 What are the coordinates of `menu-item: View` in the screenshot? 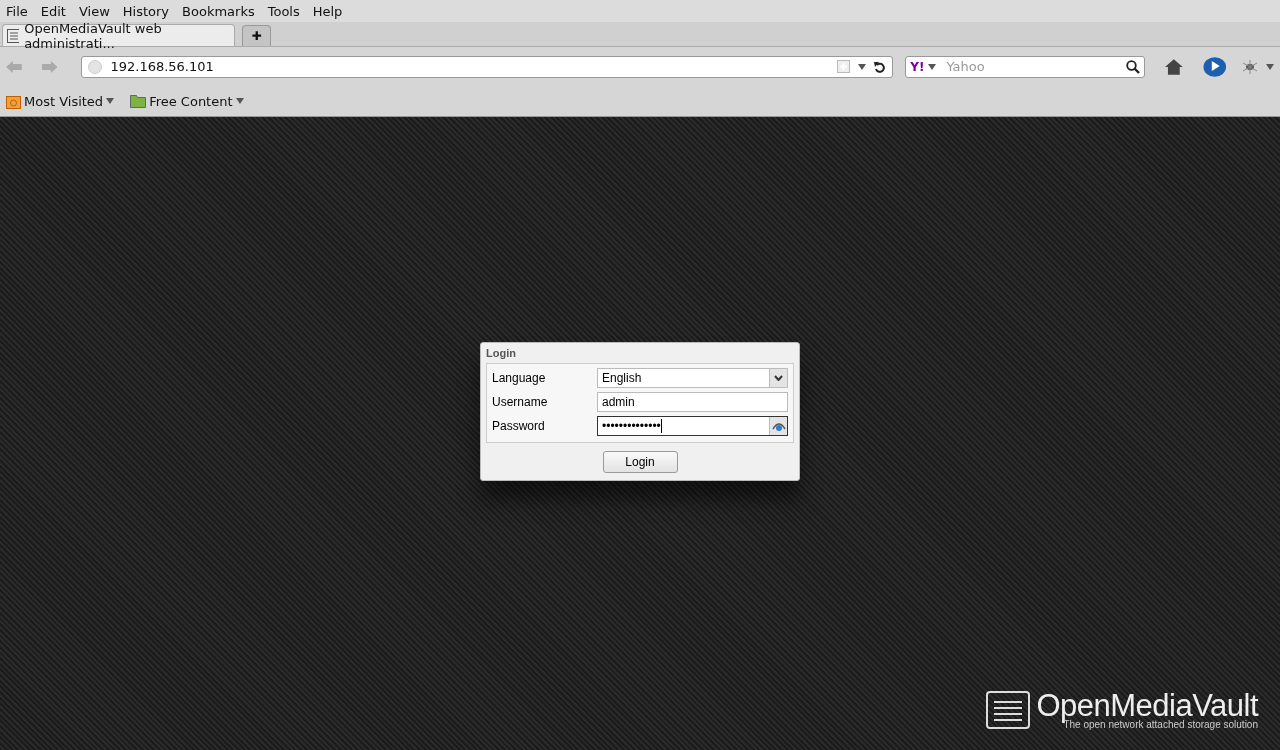 It's located at (94, 11).